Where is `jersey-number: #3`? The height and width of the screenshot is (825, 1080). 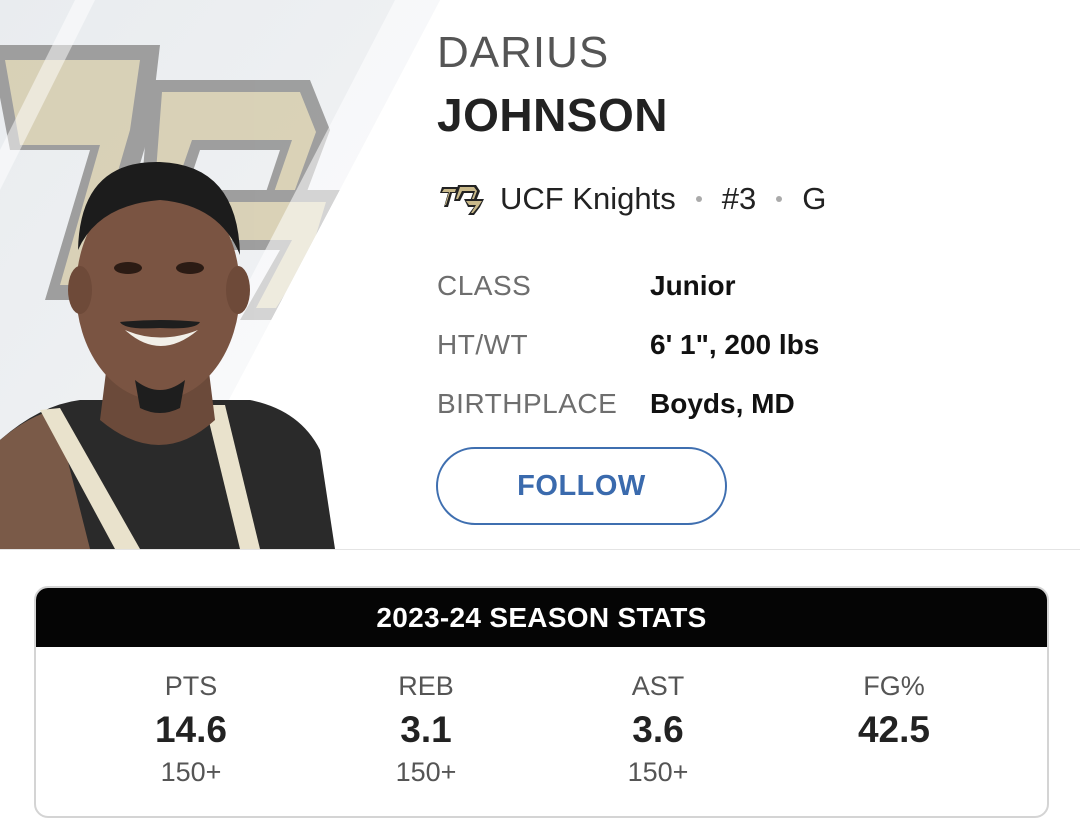
jersey-number: #3 is located at coordinates (739, 198).